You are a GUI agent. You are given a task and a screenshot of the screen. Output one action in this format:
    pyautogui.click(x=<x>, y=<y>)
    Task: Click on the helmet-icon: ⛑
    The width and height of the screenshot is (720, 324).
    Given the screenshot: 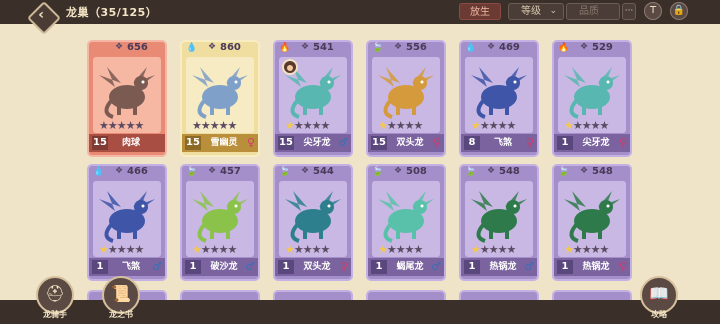 What is the action you would take?
    pyautogui.click(x=55, y=293)
    